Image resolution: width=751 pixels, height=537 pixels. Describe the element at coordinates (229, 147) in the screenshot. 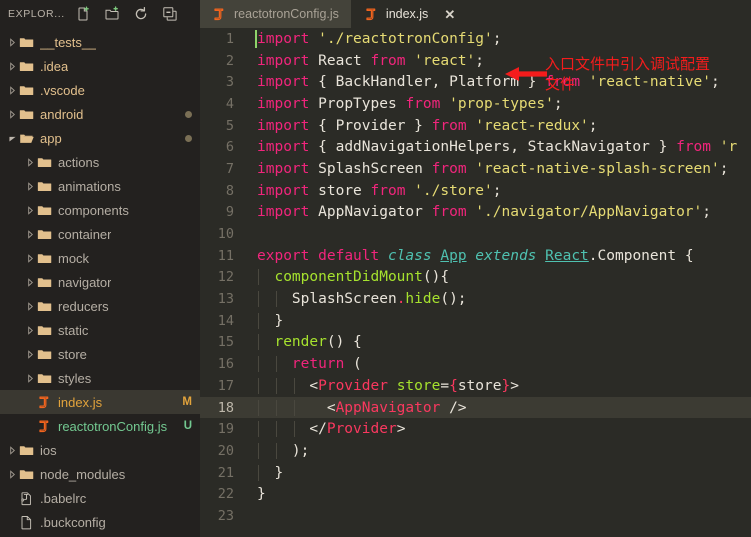

I see `line-number: 6` at that location.